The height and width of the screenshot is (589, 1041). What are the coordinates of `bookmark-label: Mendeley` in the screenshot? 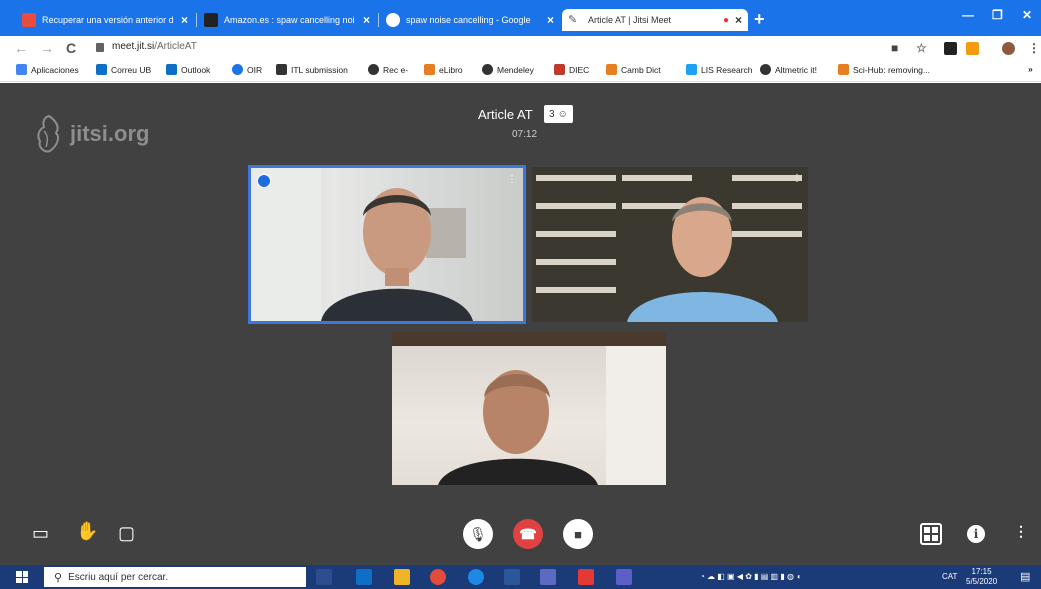 It's located at (515, 69).